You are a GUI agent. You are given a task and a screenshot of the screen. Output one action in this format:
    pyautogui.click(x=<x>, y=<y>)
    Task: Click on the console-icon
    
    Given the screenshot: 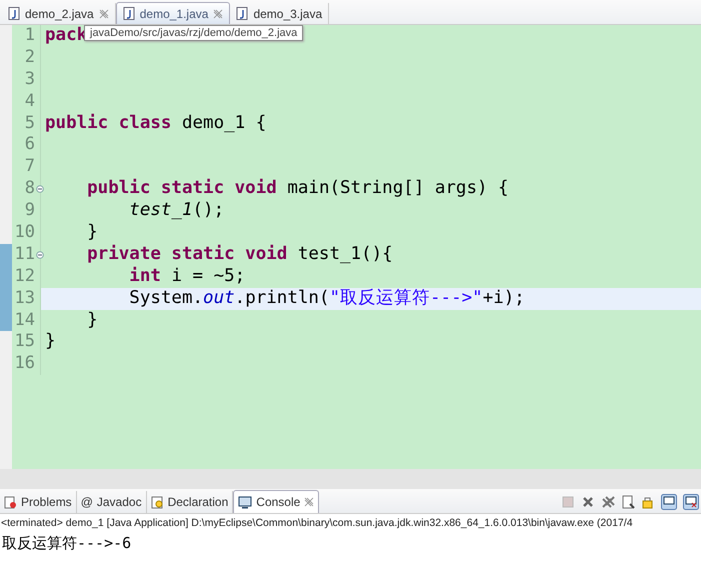 What is the action you would take?
    pyautogui.click(x=245, y=502)
    